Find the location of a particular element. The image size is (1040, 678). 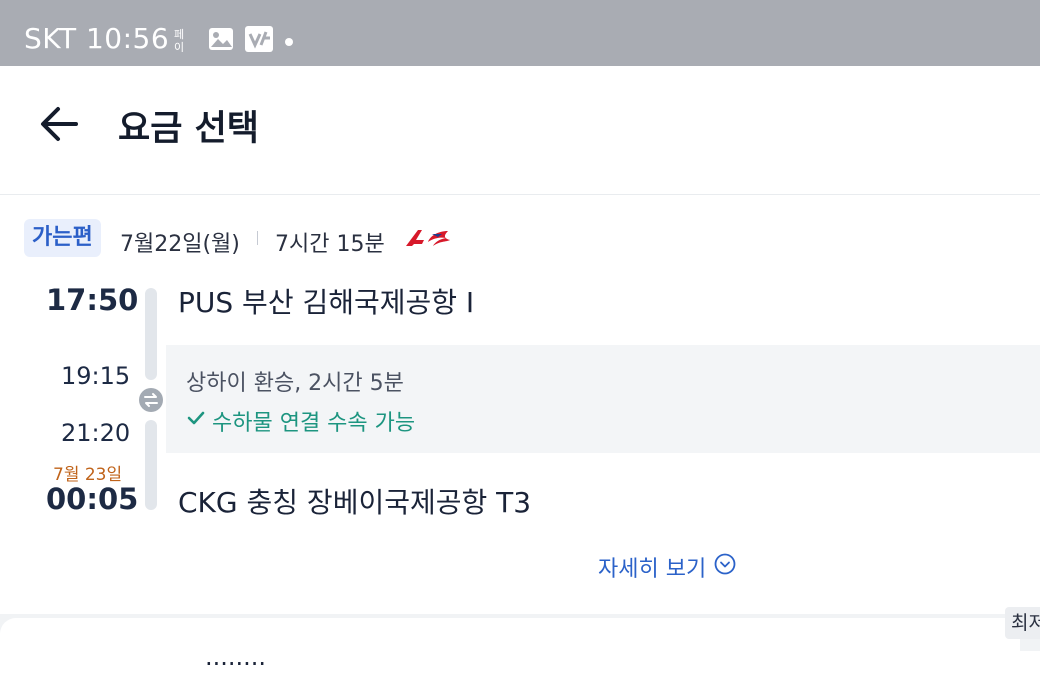

baggage-note-text: 수하물 연결 수속 가능 is located at coordinates (314, 423).